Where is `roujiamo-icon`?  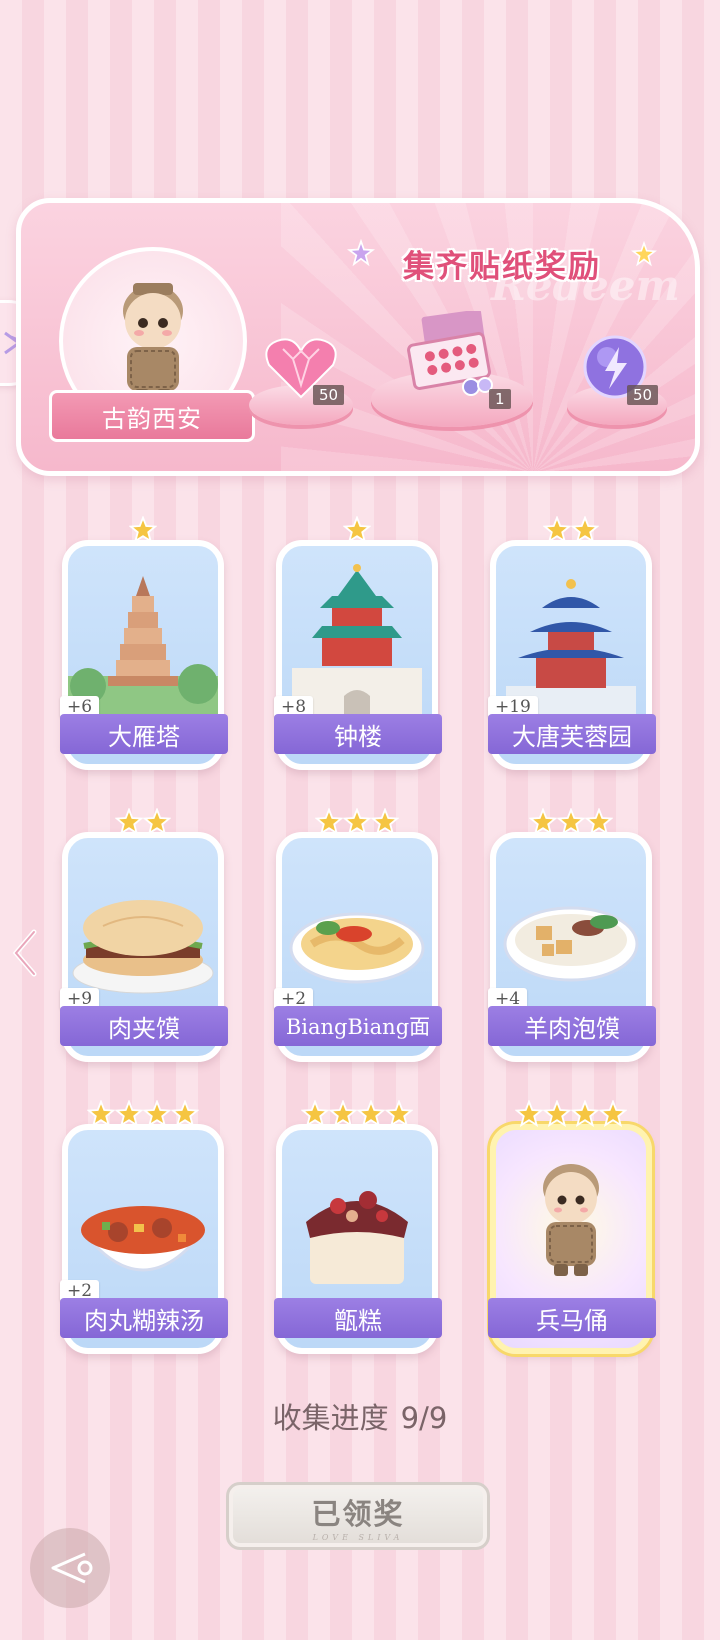 roujiamo-icon is located at coordinates (143, 947).